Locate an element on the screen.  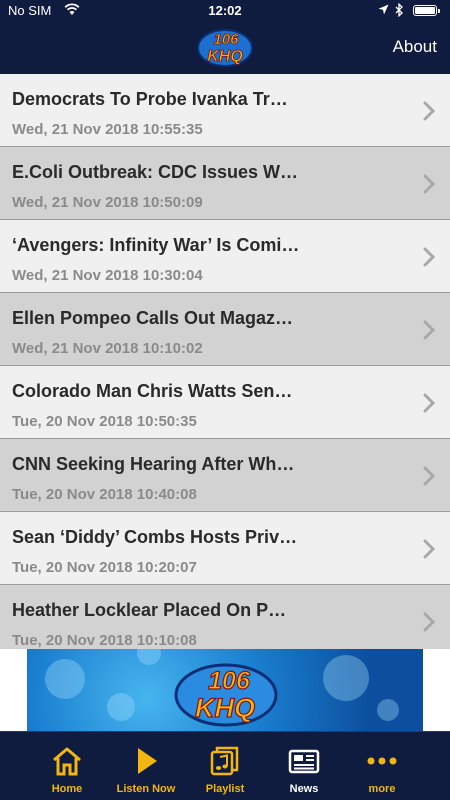
banner-logo: 106 KHQ is located at coordinates (226, 695).